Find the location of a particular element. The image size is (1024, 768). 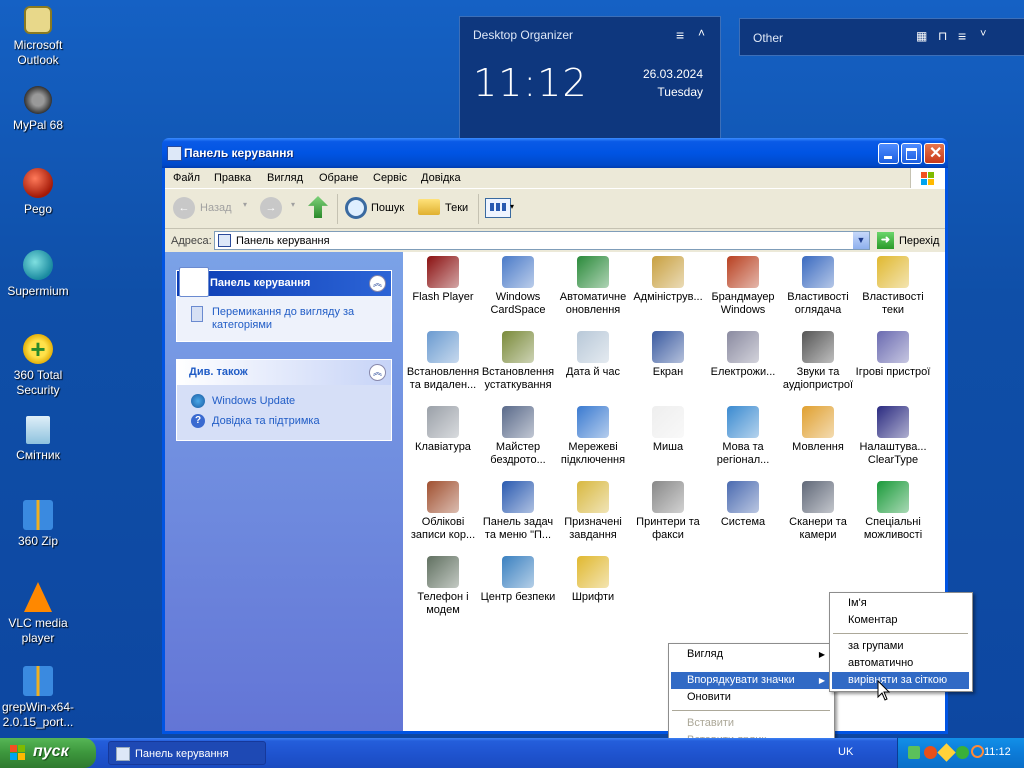

menu-help: Довідка is located at coordinates (441, 178).